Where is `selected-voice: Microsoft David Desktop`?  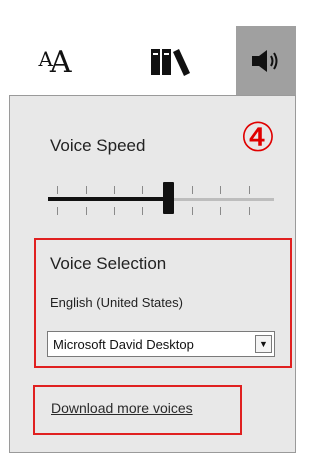
selected-voice: Microsoft David Desktop is located at coordinates (123, 344).